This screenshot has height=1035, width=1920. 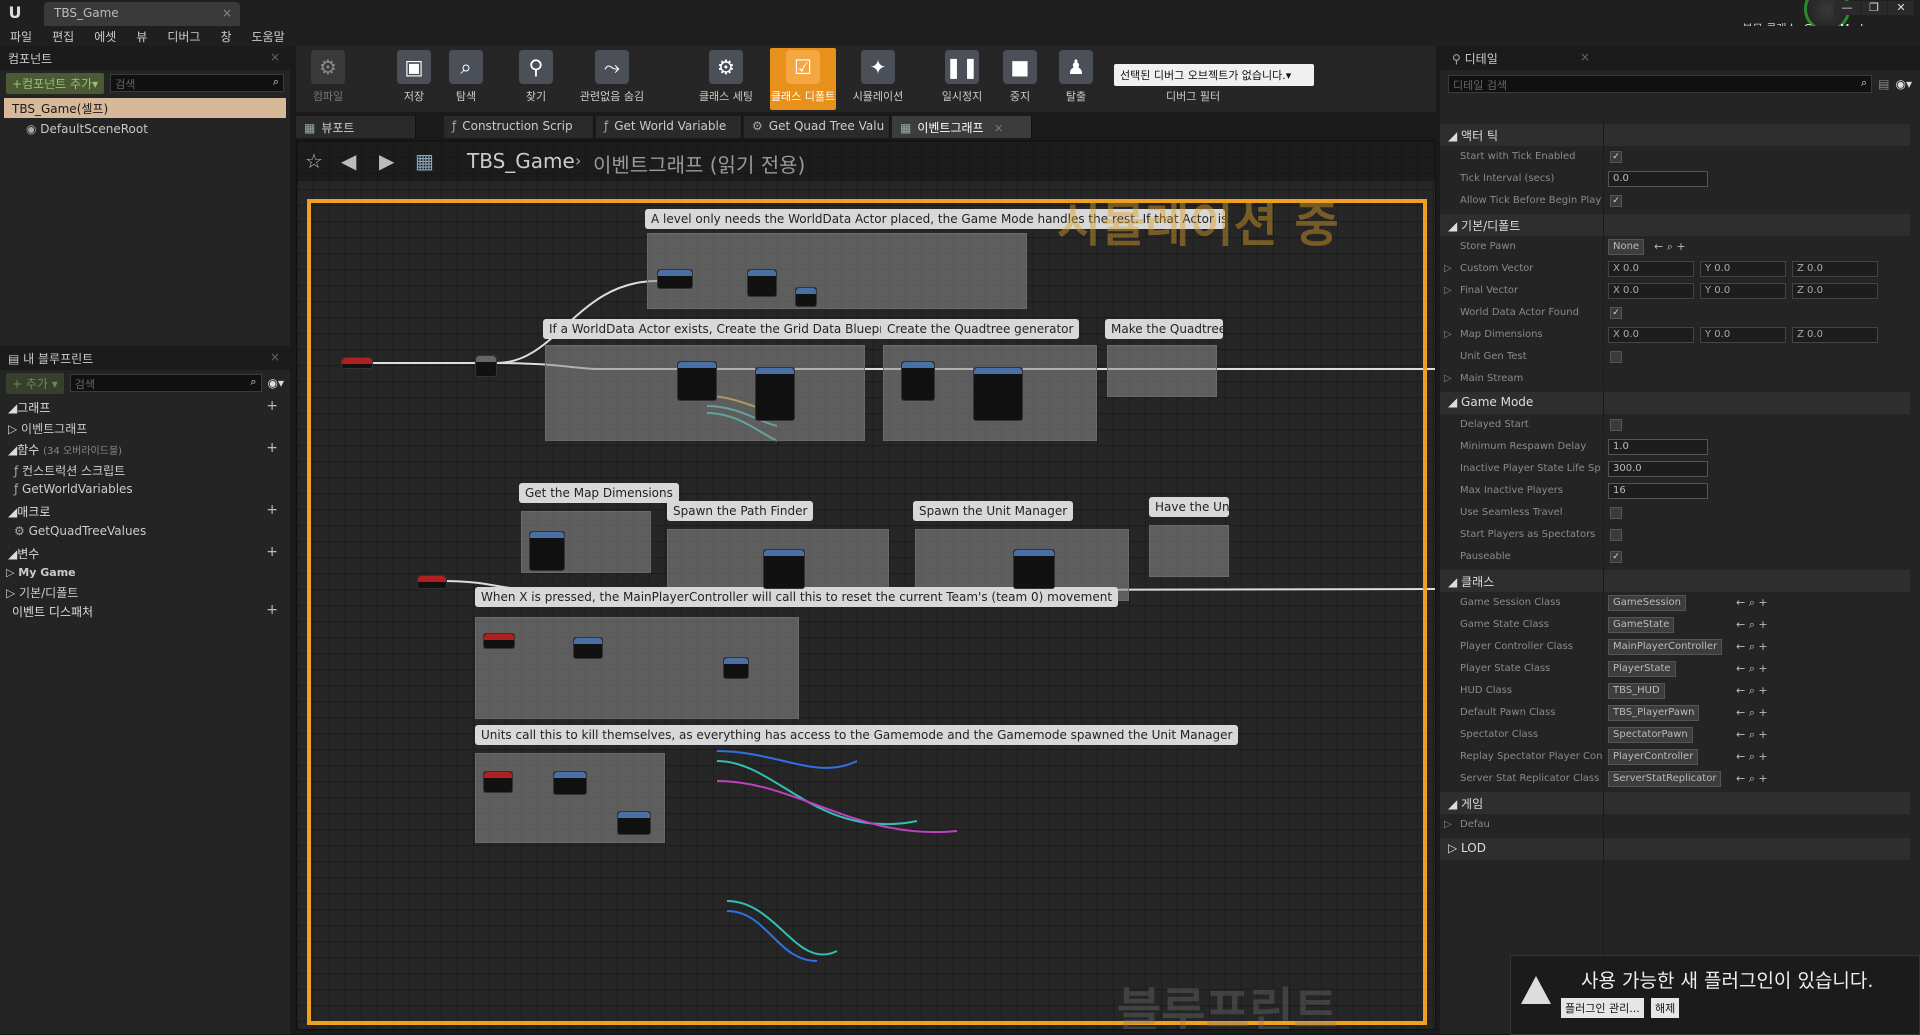 What do you see at coordinates (145, 358) in the screenshot?
I see `my-blueprint-tab: ▤ 내 블루프린트 ×` at bounding box center [145, 358].